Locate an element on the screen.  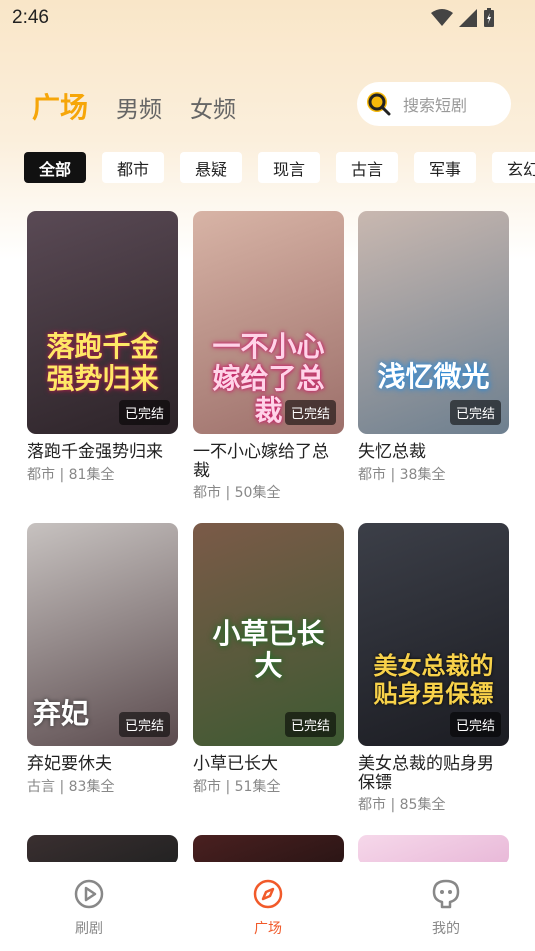
tab-male: 男频 is located at coordinates (139, 107).